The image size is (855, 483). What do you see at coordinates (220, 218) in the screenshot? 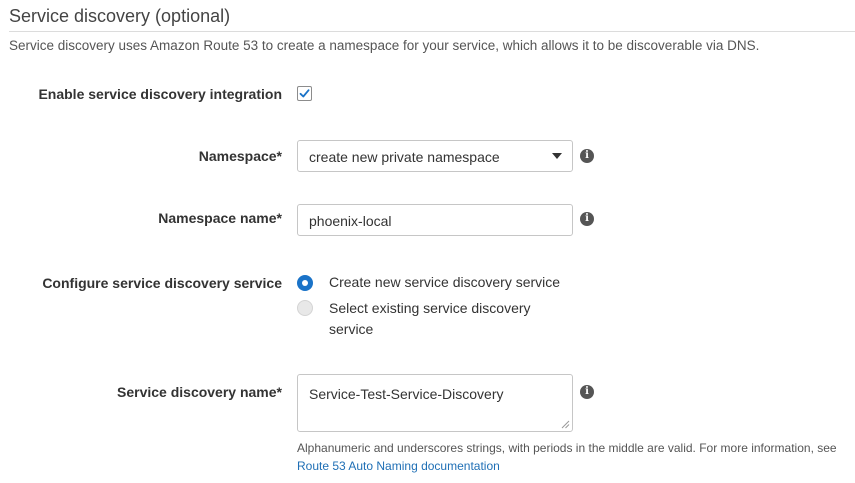
I see `namespace-name-label: Namespace name*` at bounding box center [220, 218].